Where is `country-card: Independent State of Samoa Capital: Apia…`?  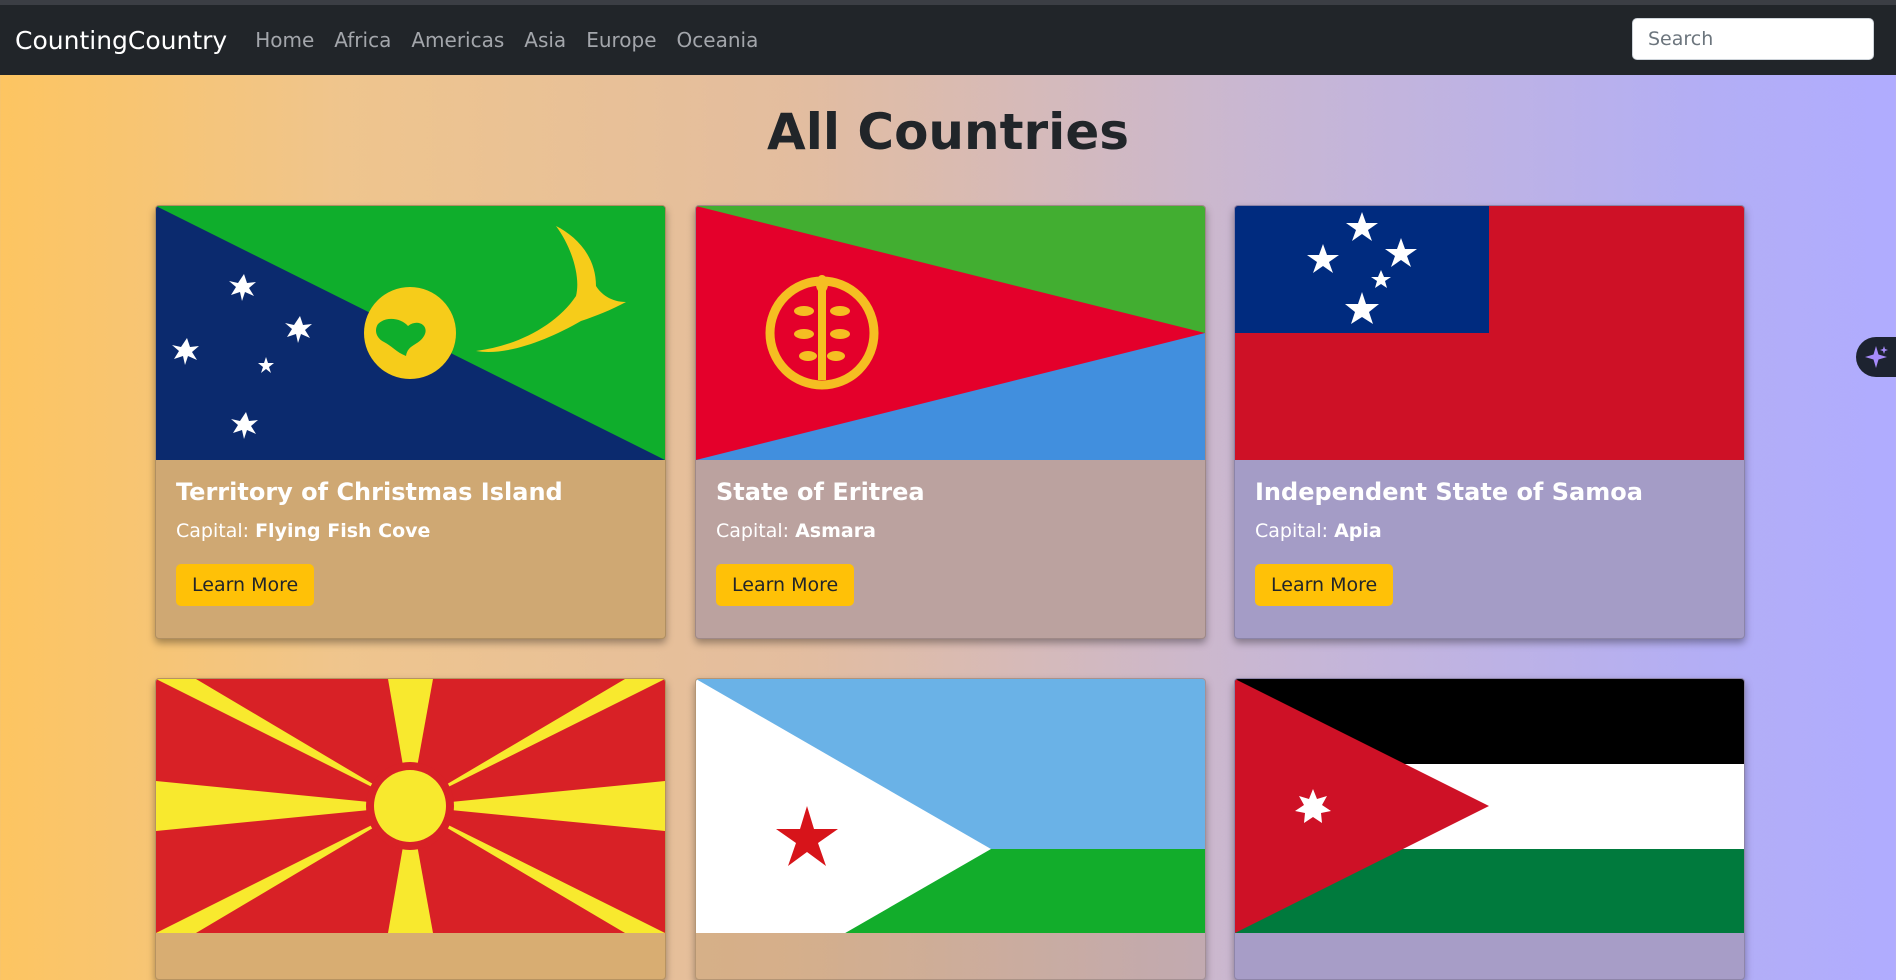
country-card: Independent State of Samoa Capital: Apia… is located at coordinates (1489, 422).